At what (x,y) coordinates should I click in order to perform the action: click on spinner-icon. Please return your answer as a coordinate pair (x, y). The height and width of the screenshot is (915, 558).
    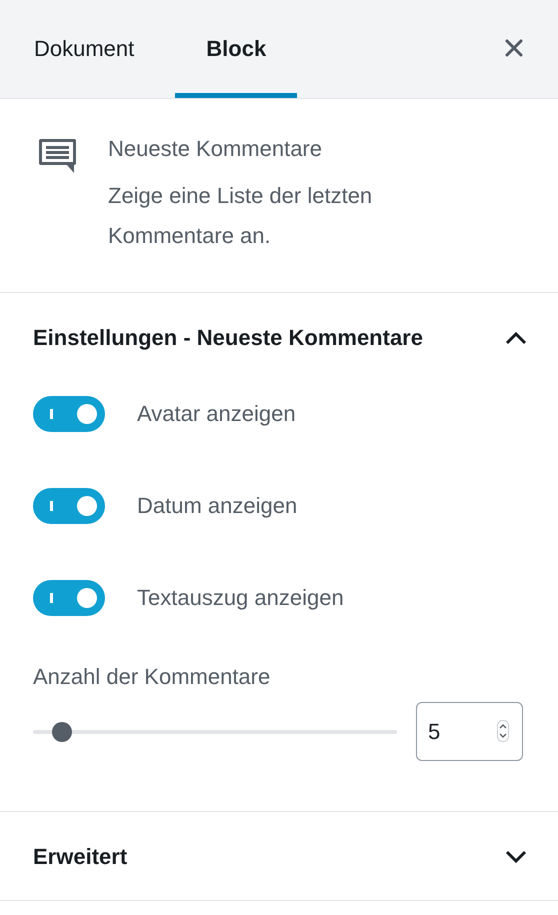
    Looking at the image, I should click on (503, 731).